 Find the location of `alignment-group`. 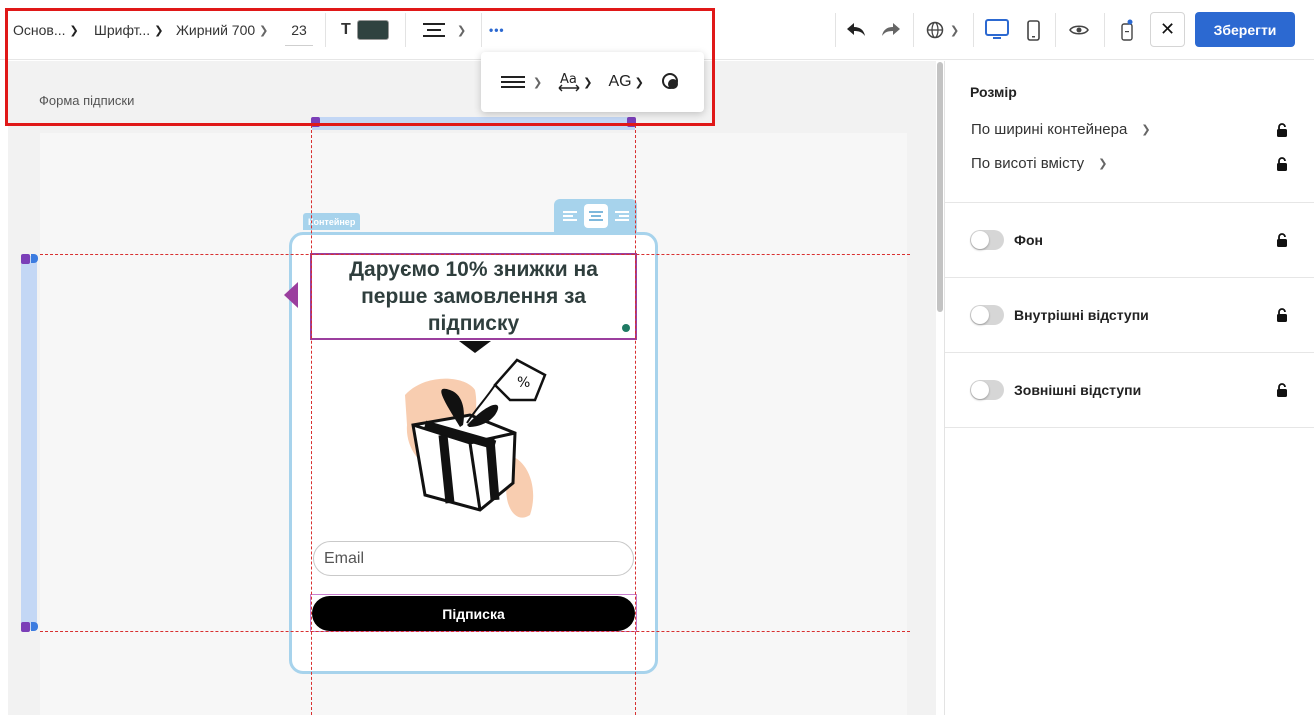

alignment-group is located at coordinates (595, 215).